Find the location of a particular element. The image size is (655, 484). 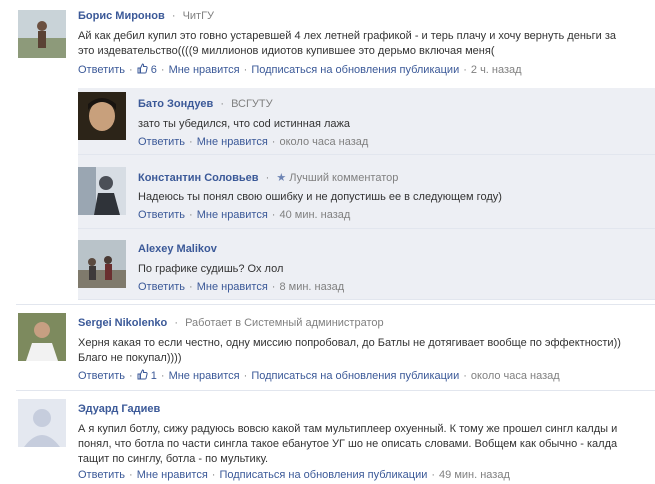

author-name: Эдуард Гадиев is located at coordinates (119, 409).